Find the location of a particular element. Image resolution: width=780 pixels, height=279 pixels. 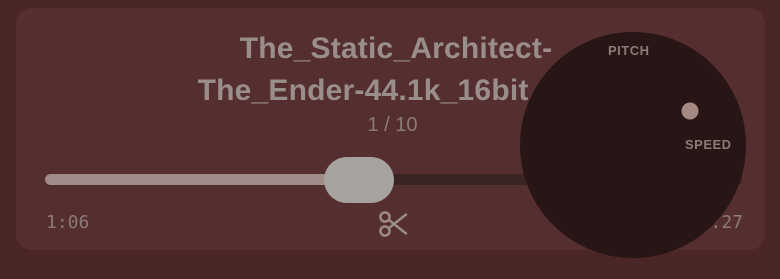

track-counter: 1 / 10 is located at coordinates (392, 125).